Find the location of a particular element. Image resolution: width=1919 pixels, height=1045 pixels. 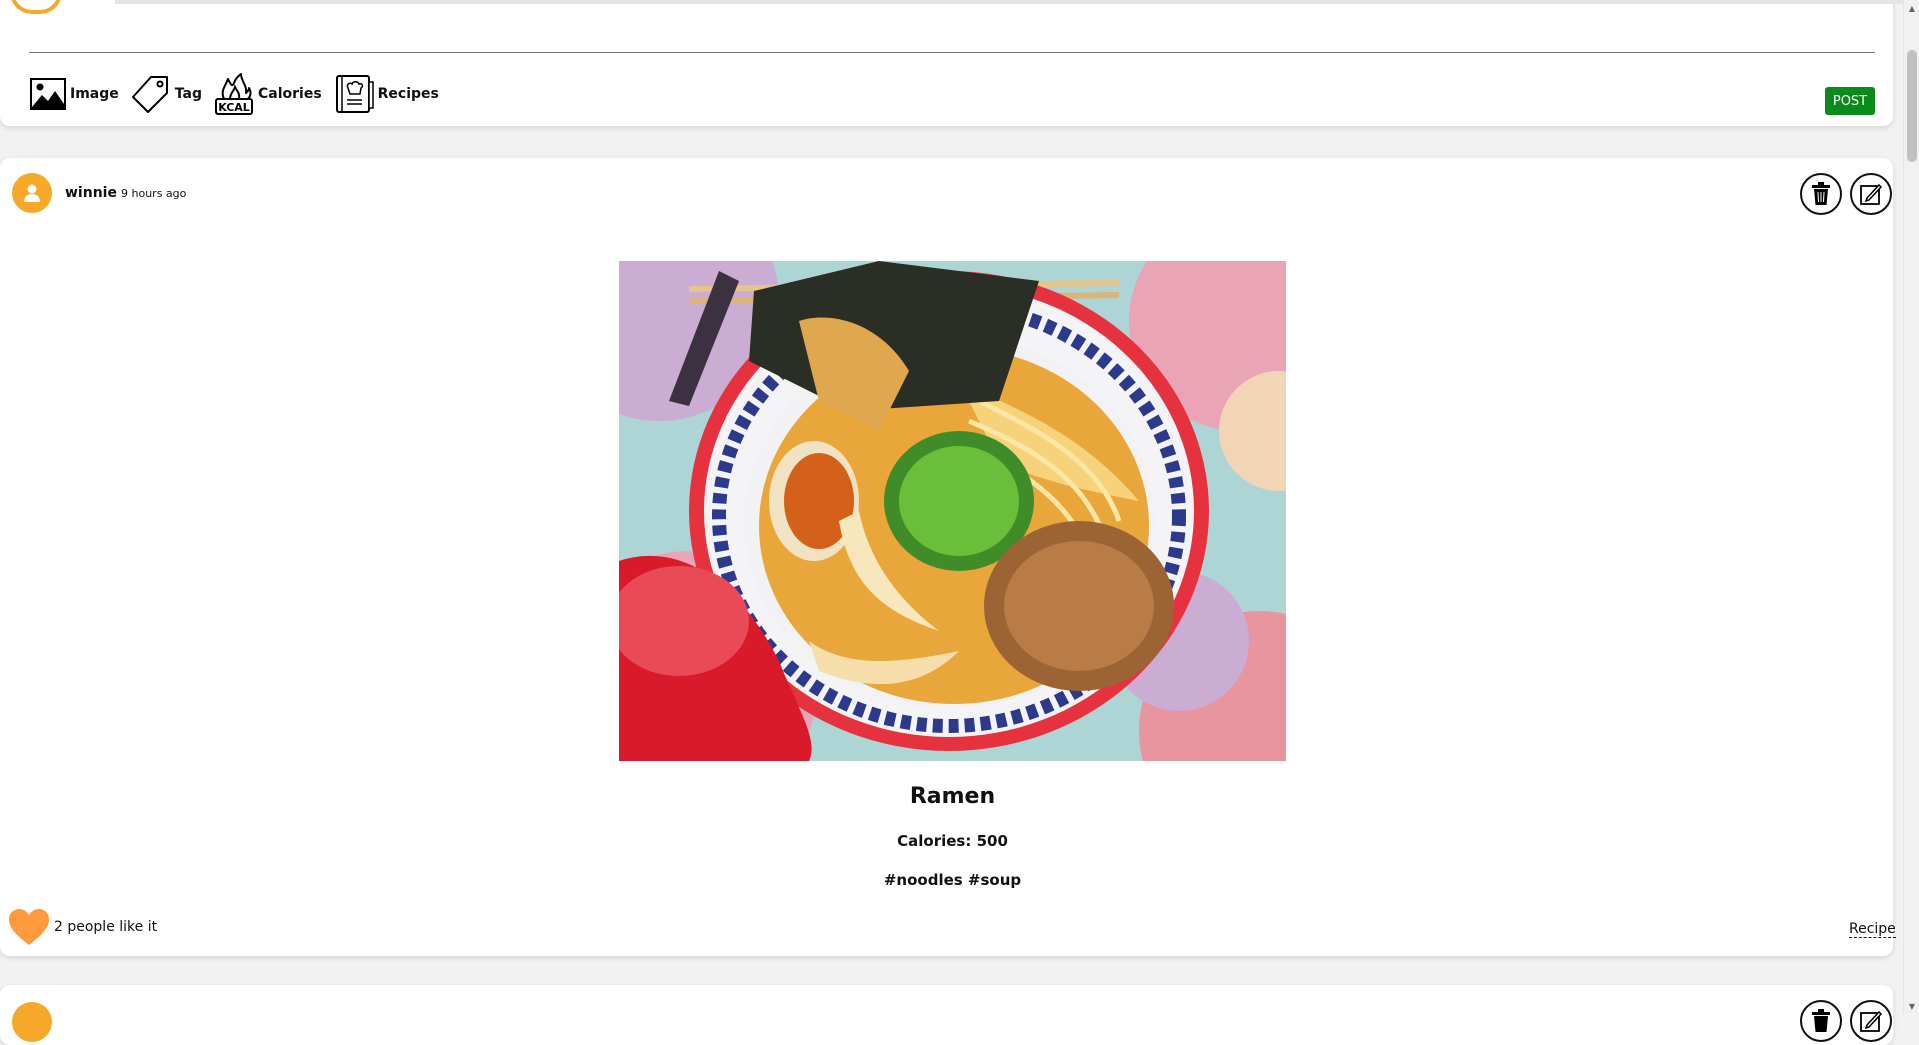

post-title: Ramen is located at coordinates (952, 796).